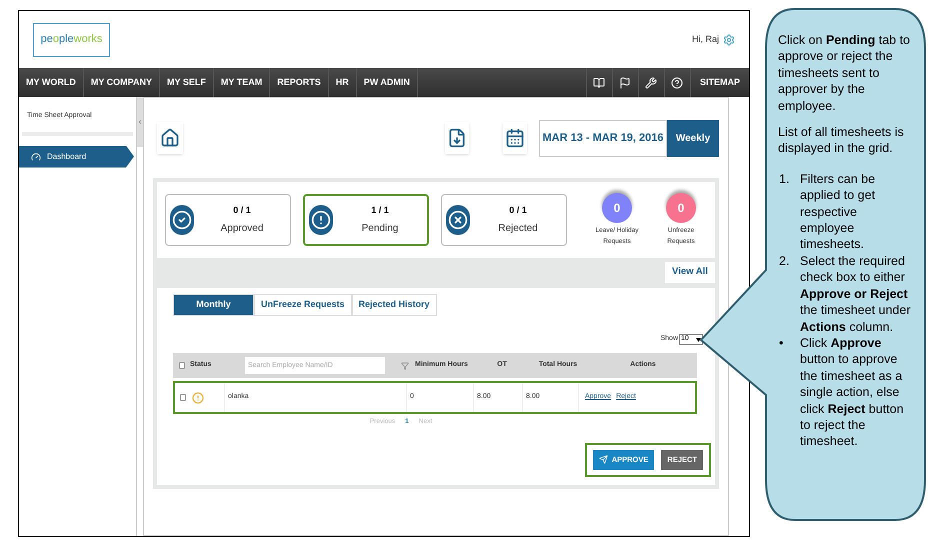 The image size is (932, 546). I want to click on card-label: Rejected, so click(518, 229).